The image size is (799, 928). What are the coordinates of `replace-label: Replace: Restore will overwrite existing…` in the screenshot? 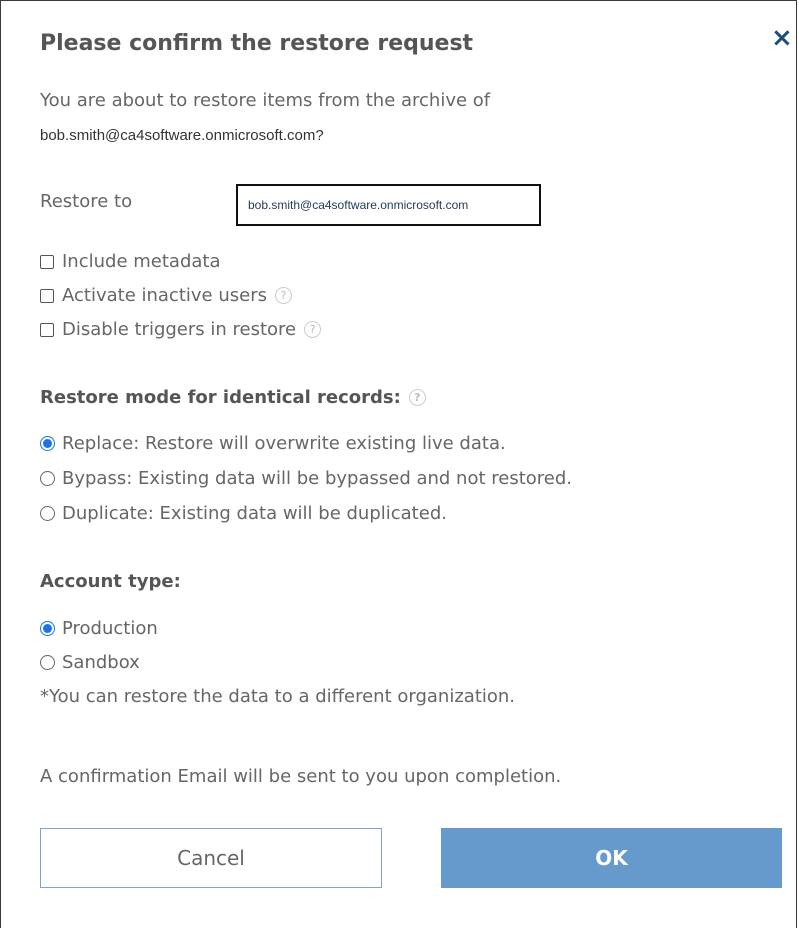 It's located at (284, 443).